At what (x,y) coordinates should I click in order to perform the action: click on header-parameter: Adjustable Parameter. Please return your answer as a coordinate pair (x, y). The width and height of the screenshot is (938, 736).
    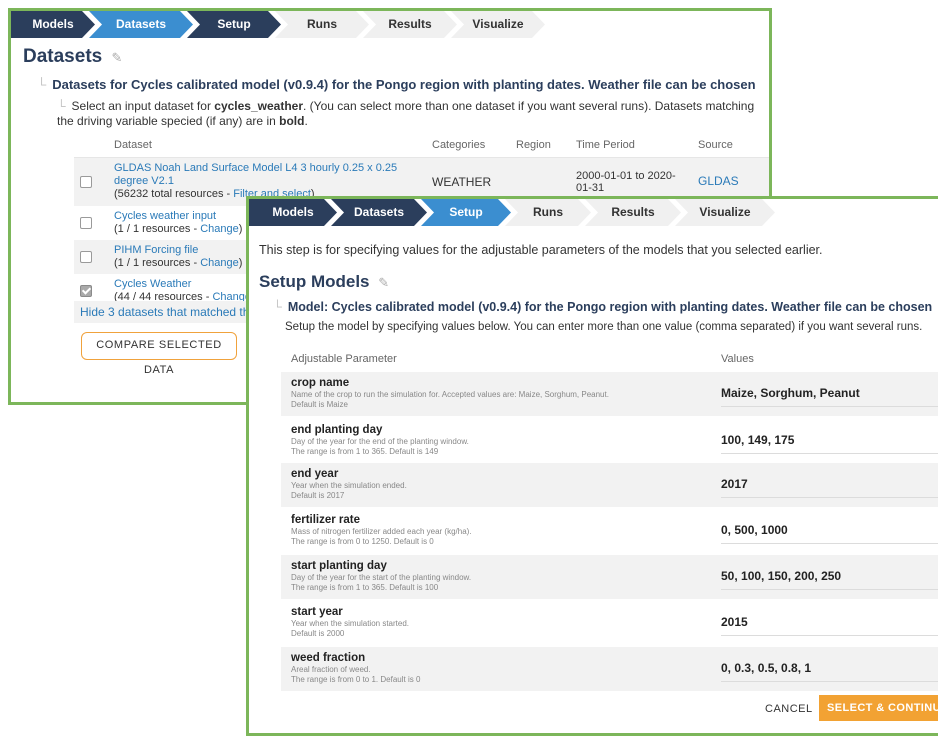
    Looking at the image, I should click on (344, 359).